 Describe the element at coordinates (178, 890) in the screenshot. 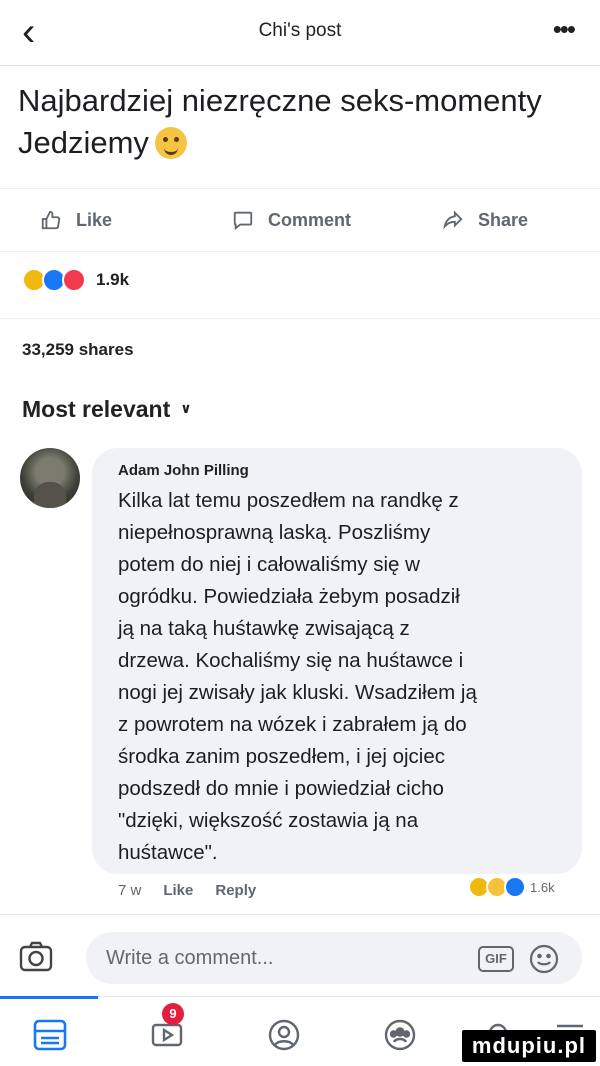

I see `comment-like-button: Like` at that location.